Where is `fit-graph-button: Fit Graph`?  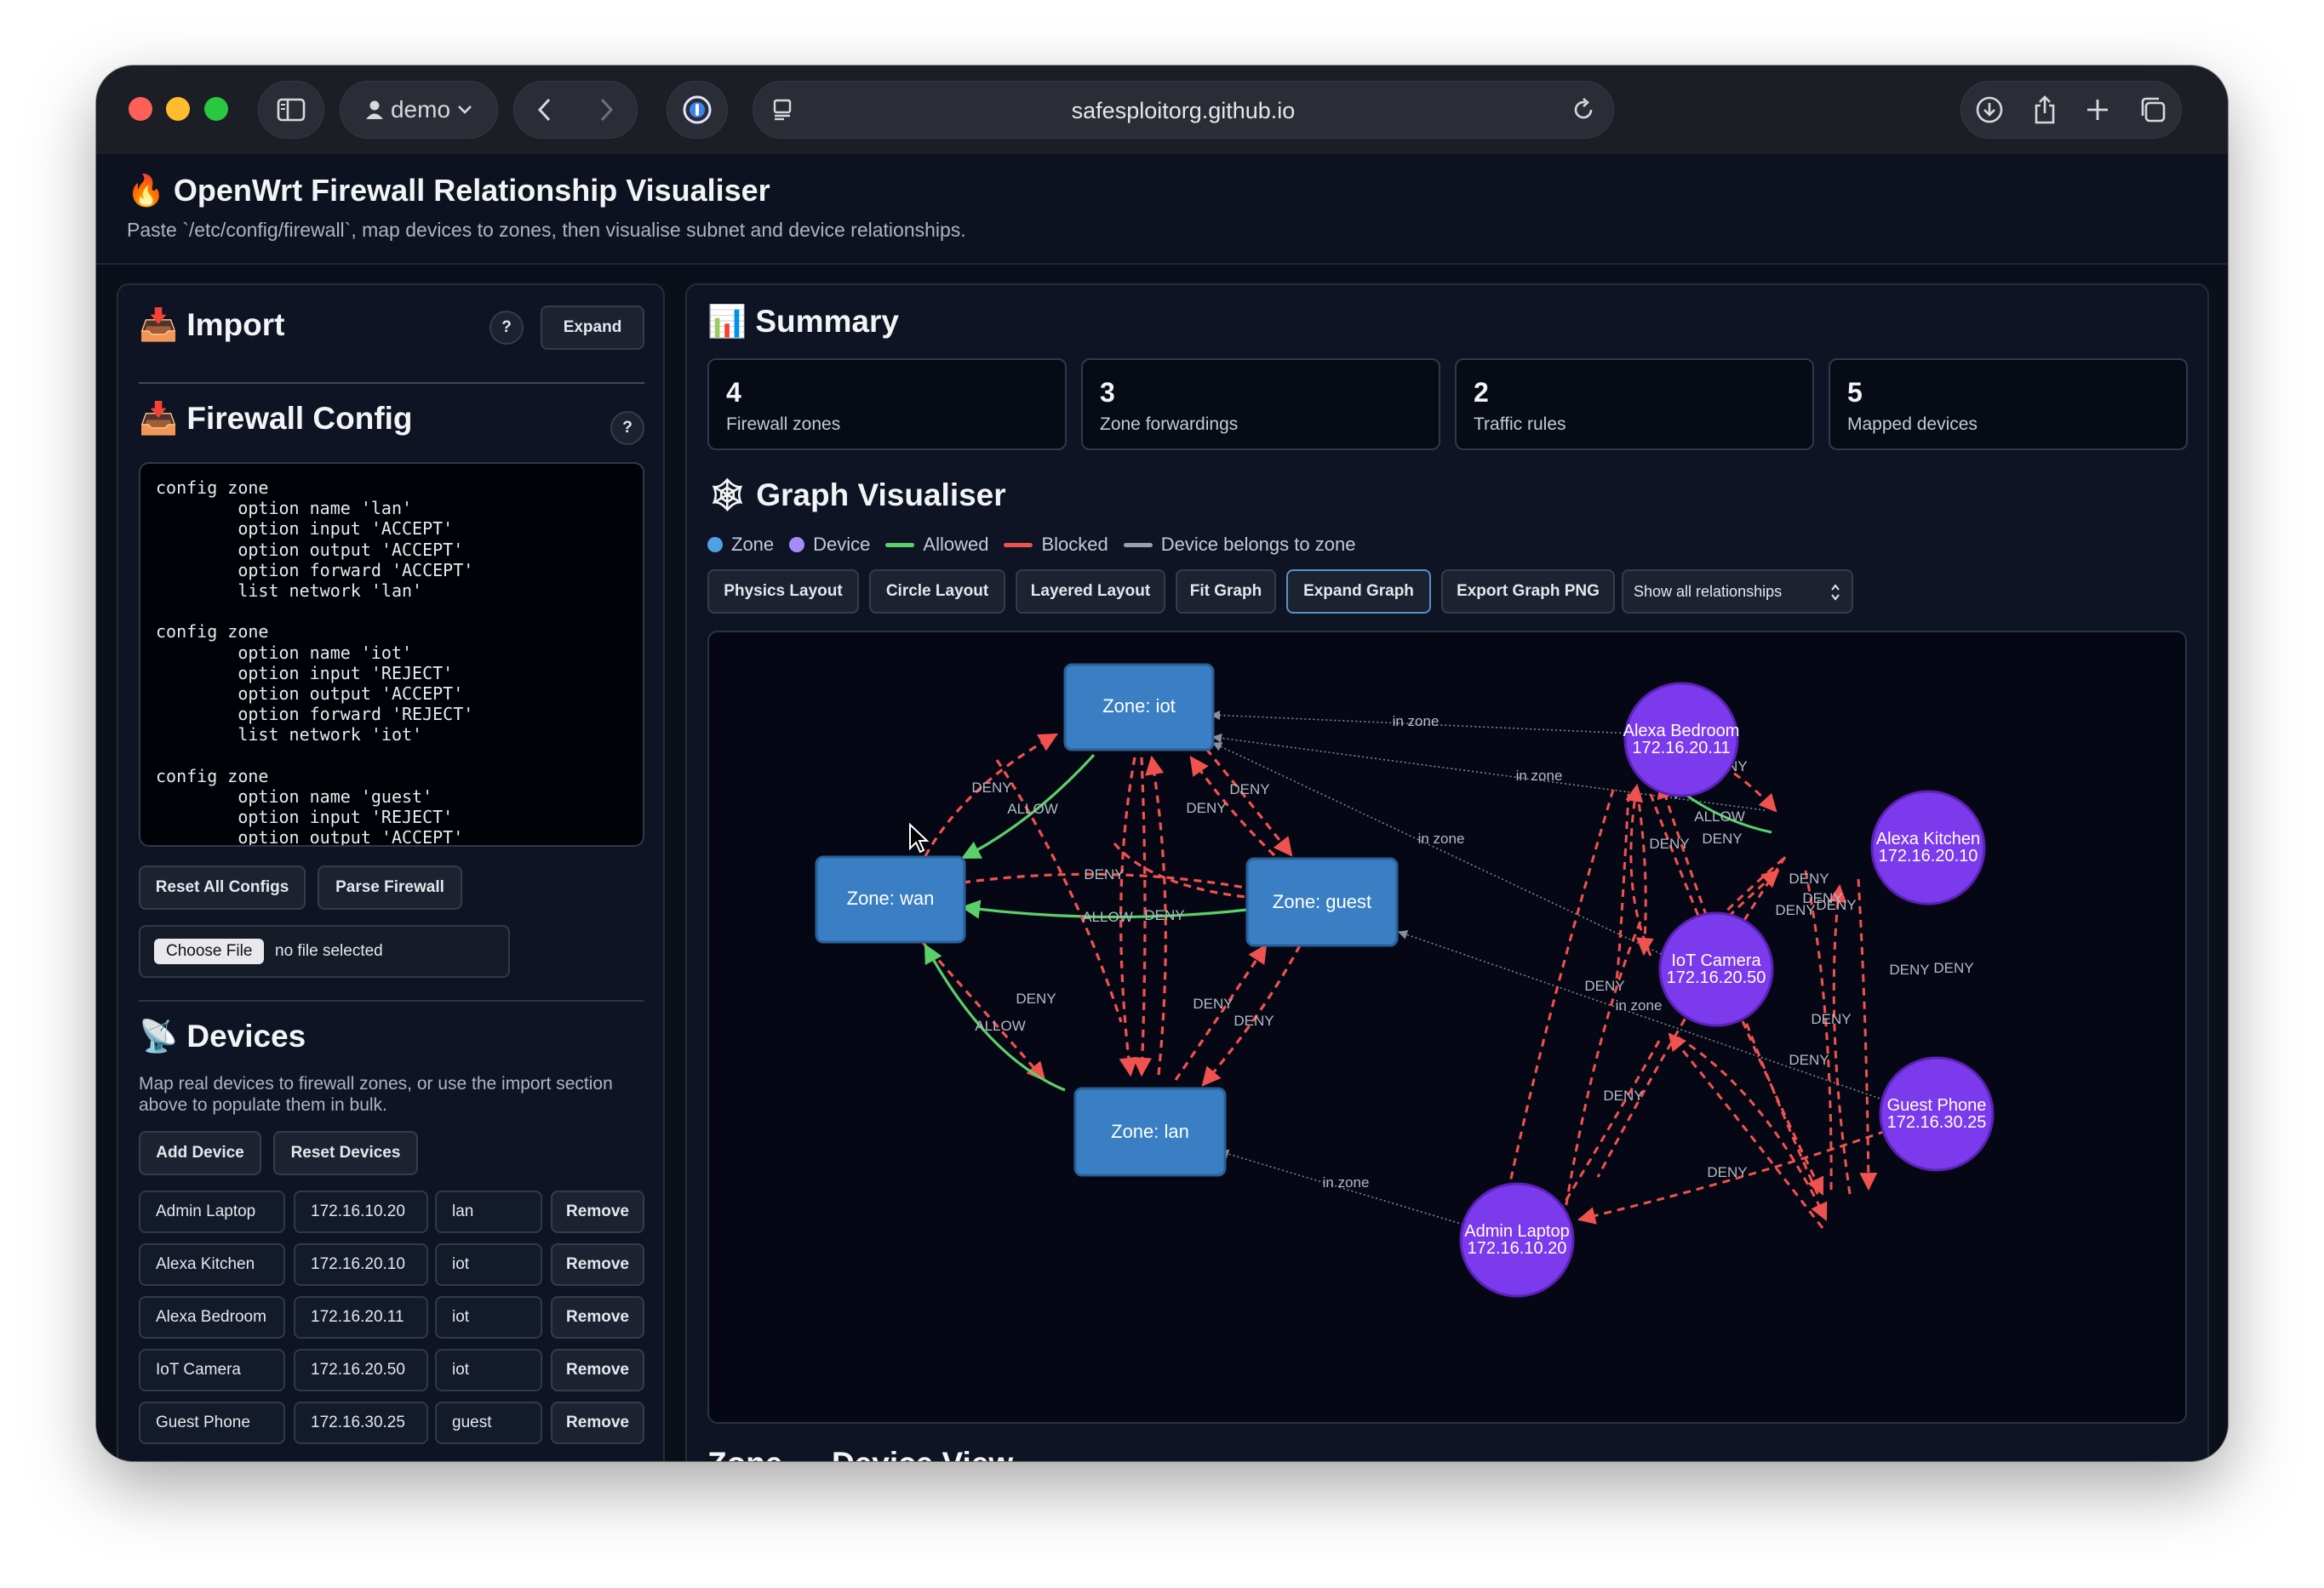 fit-graph-button: Fit Graph is located at coordinates (1226, 591).